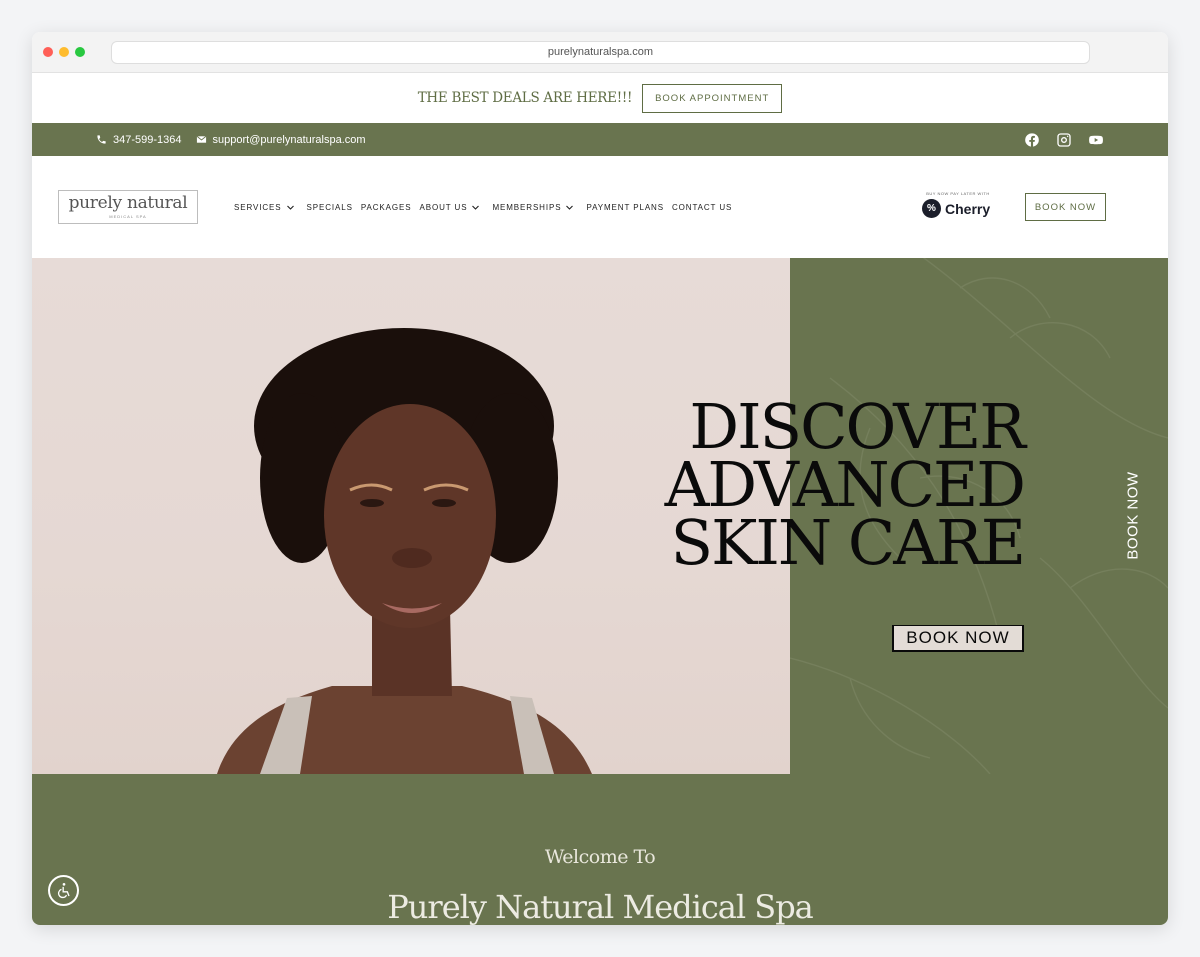 The image size is (1200, 957). What do you see at coordinates (128, 216) in the screenshot?
I see `logo-subtitle: MEDICAL SPA` at bounding box center [128, 216].